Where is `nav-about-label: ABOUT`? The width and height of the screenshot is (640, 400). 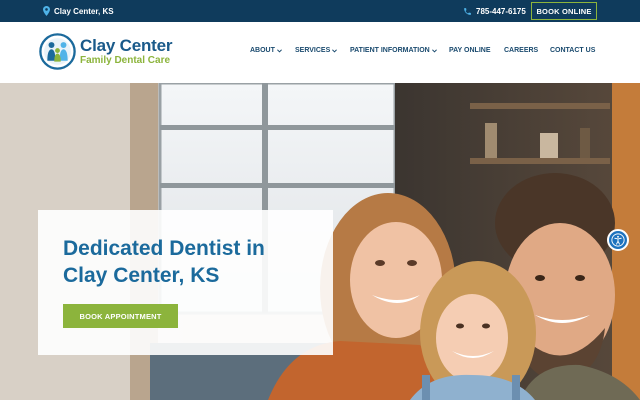
nav-about-label: ABOUT is located at coordinates (262, 50).